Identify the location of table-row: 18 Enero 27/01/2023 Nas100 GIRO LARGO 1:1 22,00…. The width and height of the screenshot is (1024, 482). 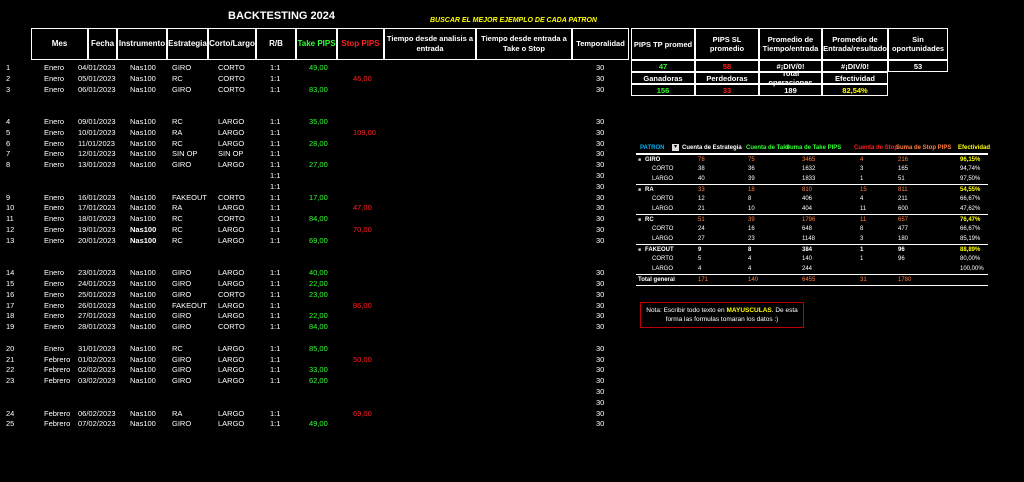
(315, 316).